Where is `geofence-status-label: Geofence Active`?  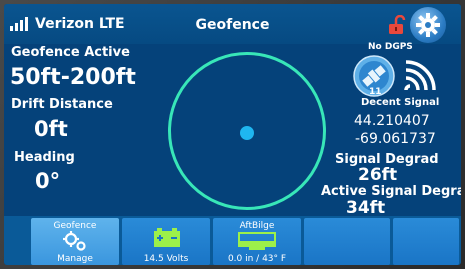
geofence-status-label: Geofence Active is located at coordinates (70, 52).